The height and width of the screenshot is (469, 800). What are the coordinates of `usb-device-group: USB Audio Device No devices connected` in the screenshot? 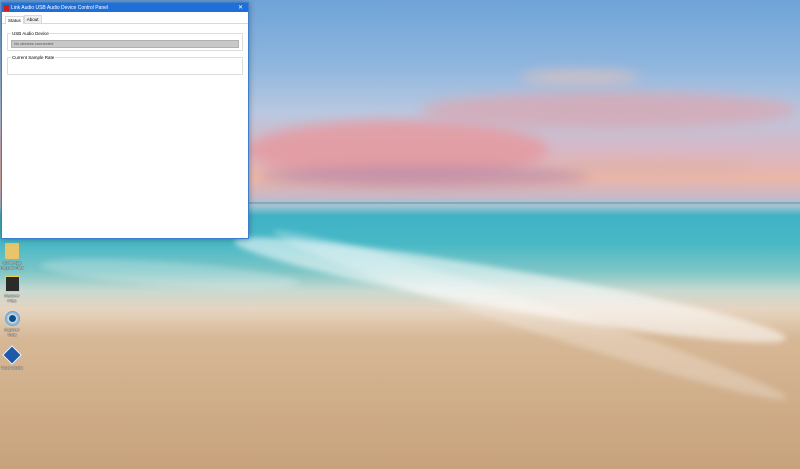 It's located at (125, 41).